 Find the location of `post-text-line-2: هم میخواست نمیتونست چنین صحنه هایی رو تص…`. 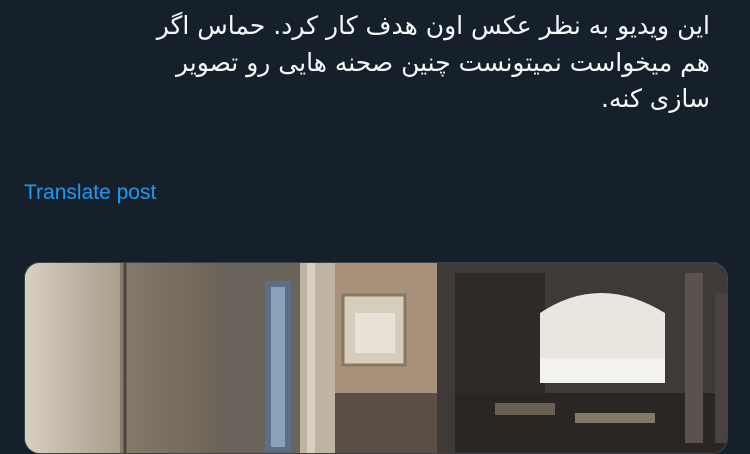

post-text-line-2: هم میخواست نمیتونست چنین صحنه هایی رو تص… is located at coordinates (442, 62).